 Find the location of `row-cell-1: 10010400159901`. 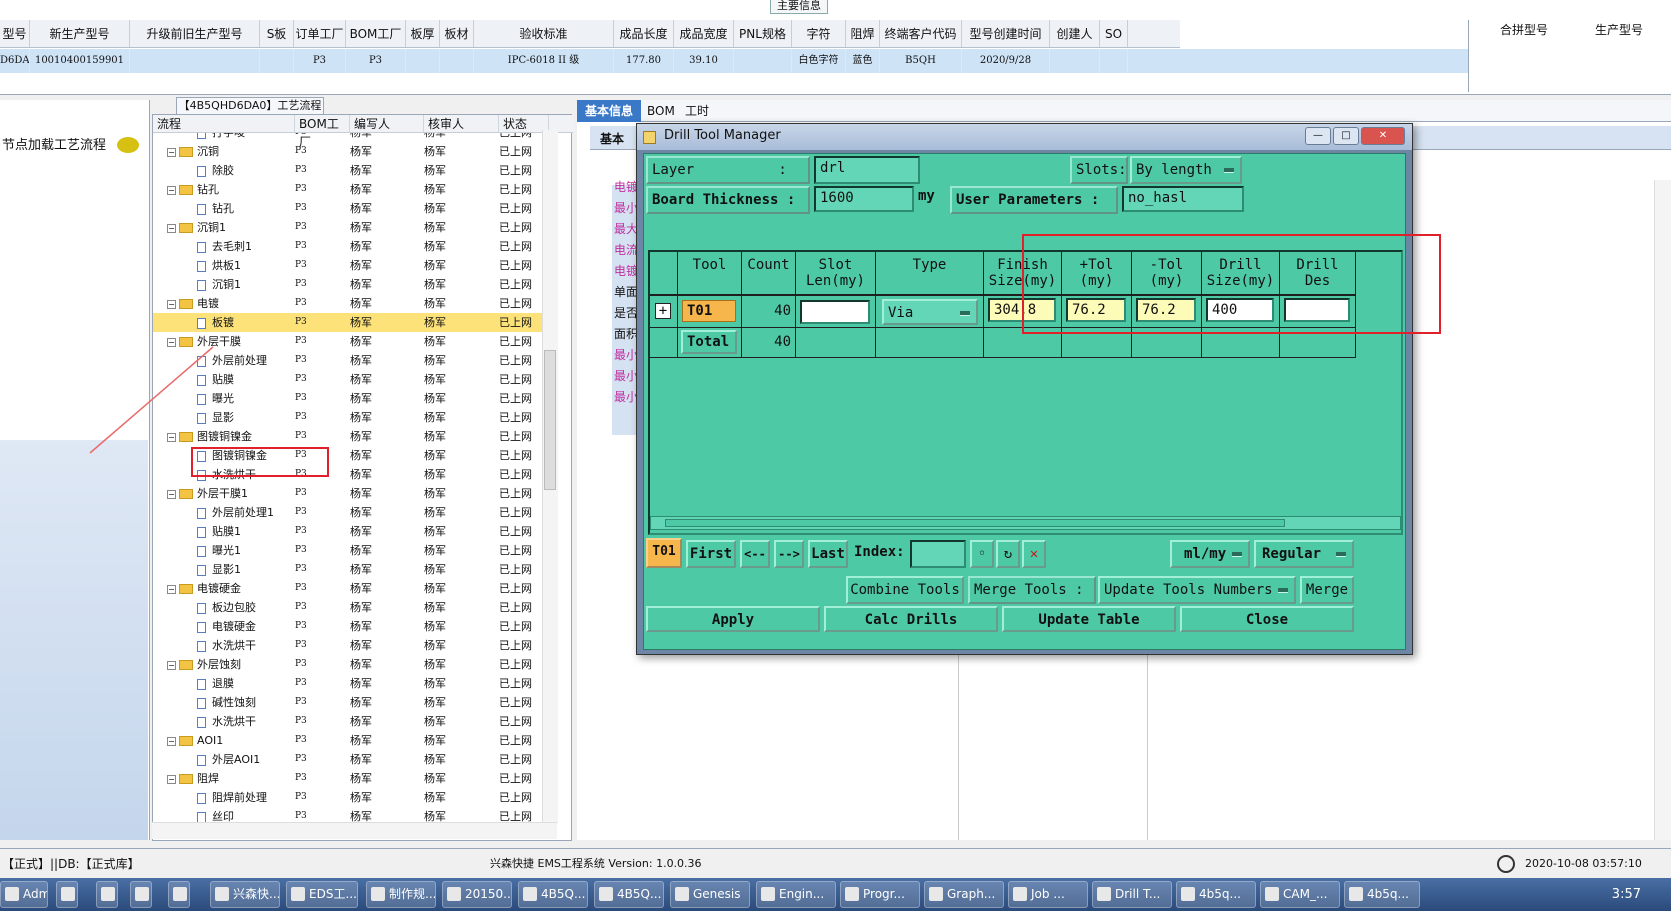

row-cell-1: 10010400159901 is located at coordinates (80, 61).